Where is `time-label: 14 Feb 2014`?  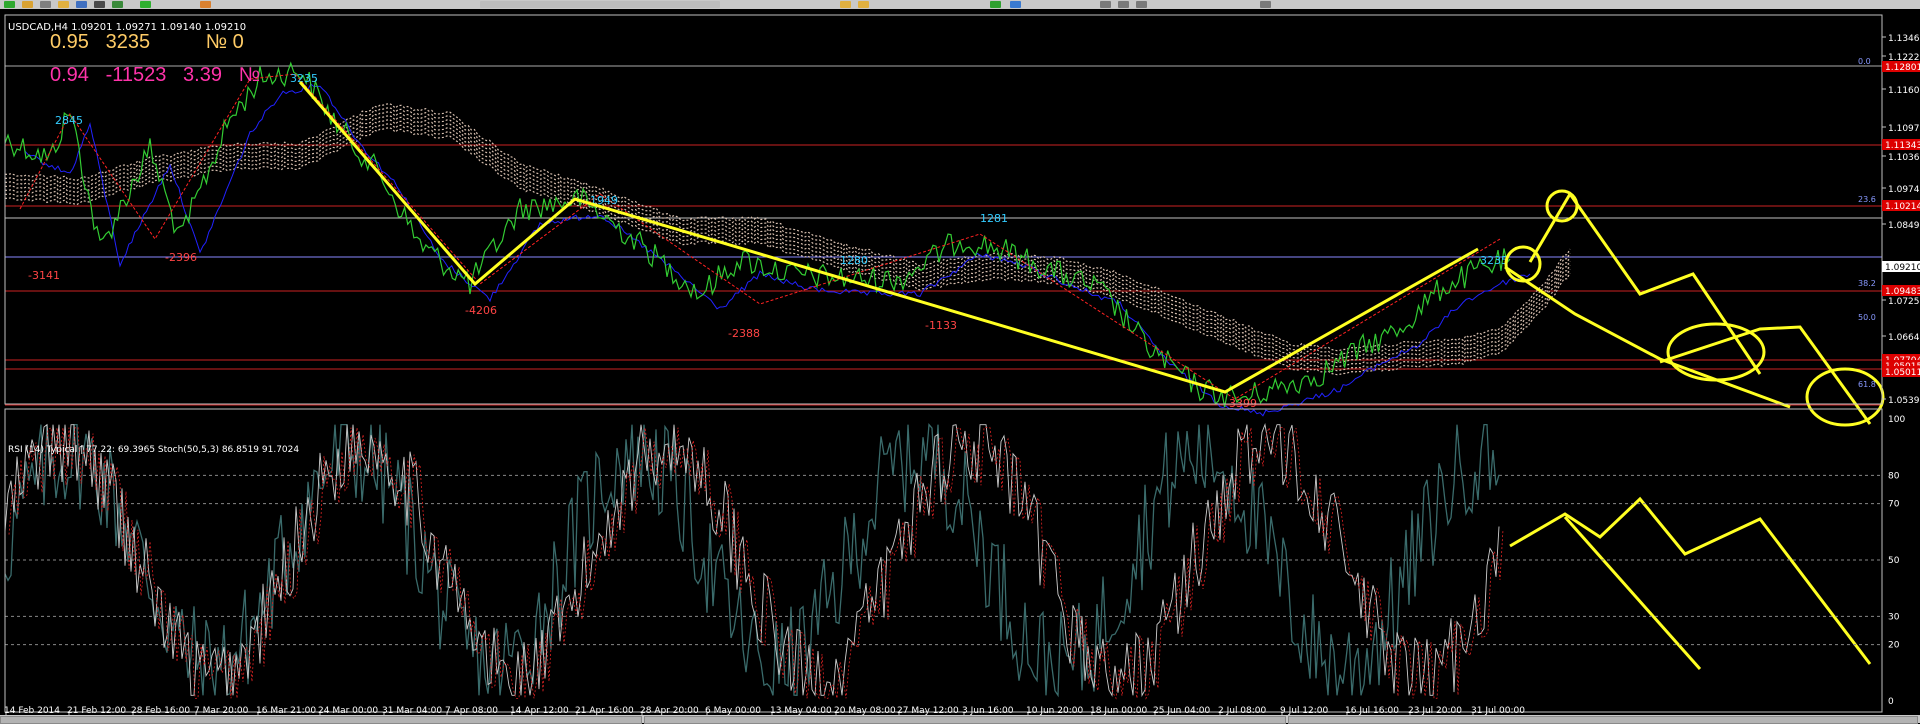
time-label: 14 Feb 2014 is located at coordinates (32, 710).